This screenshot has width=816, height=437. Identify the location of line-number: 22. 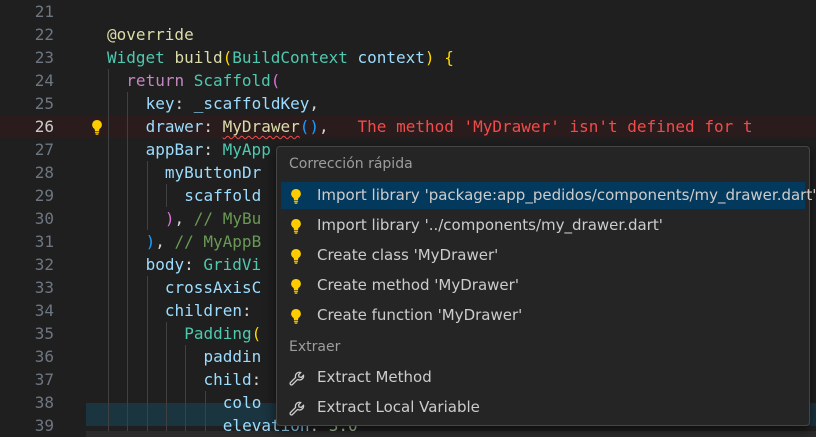
(44, 34).